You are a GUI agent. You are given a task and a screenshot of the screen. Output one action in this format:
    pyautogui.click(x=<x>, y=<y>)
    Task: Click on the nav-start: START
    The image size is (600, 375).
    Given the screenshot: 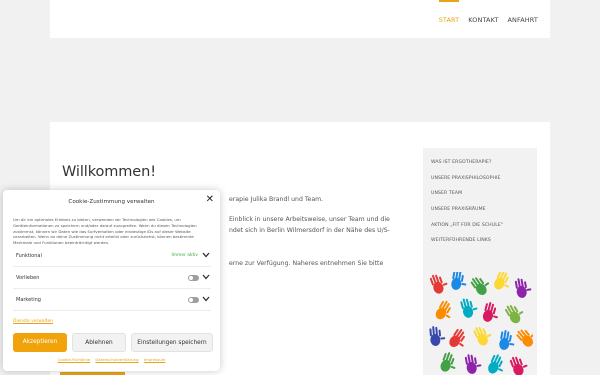 What is the action you would take?
    pyautogui.click(x=449, y=12)
    